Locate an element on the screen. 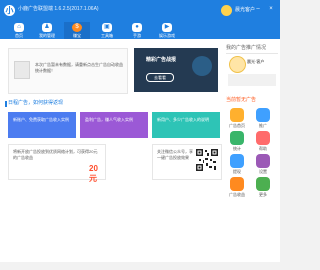  minimize-icon: – is located at coordinates (258, 9).